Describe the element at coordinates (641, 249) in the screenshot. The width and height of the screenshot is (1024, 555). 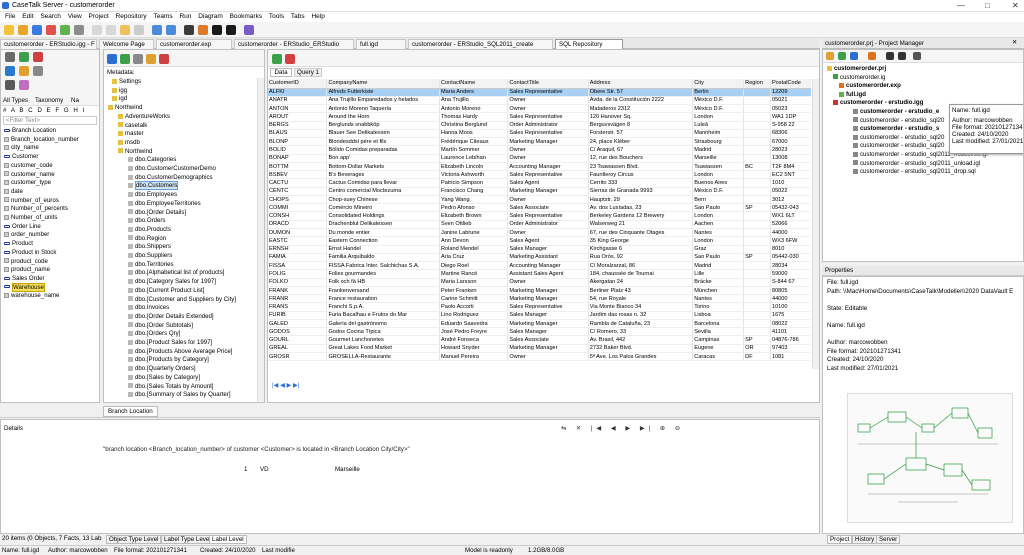
I see `table-cell: Kirchgasse 6` at that location.